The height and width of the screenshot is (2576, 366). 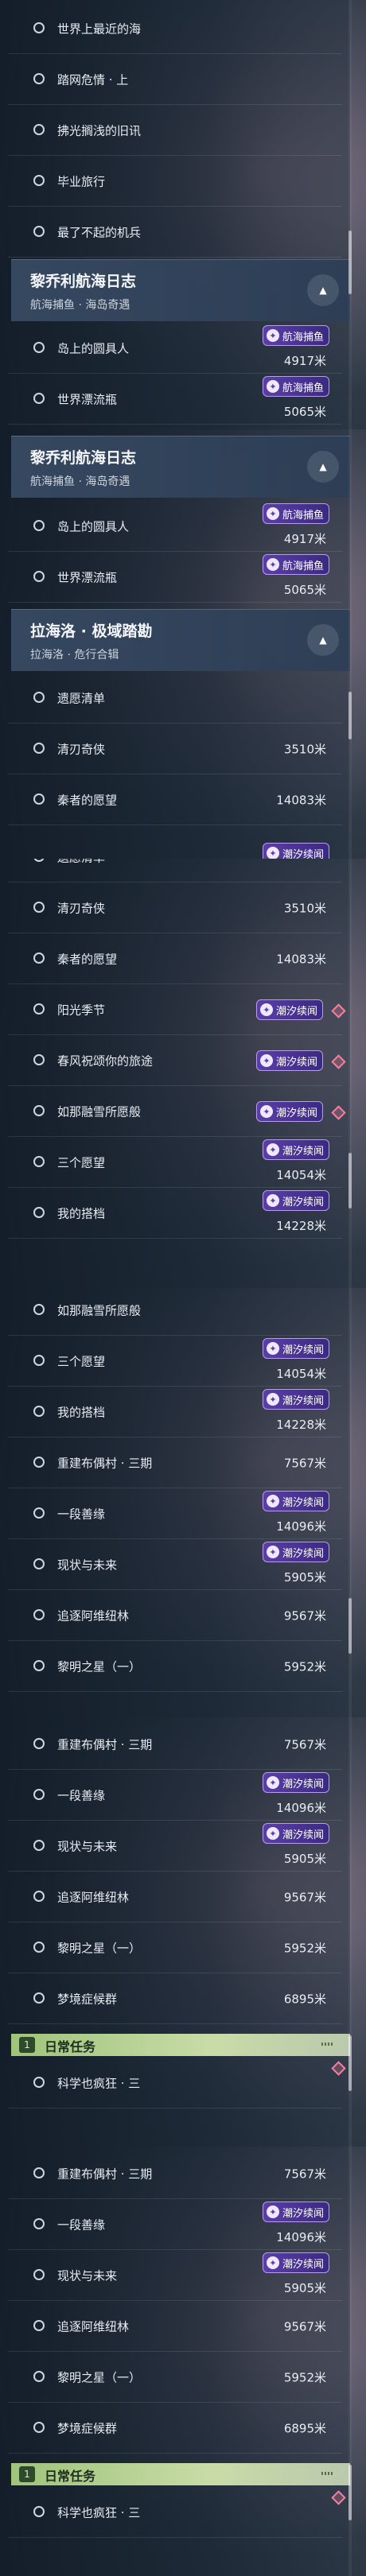 I want to click on quest-distance: 5905米, so click(x=304, y=1577).